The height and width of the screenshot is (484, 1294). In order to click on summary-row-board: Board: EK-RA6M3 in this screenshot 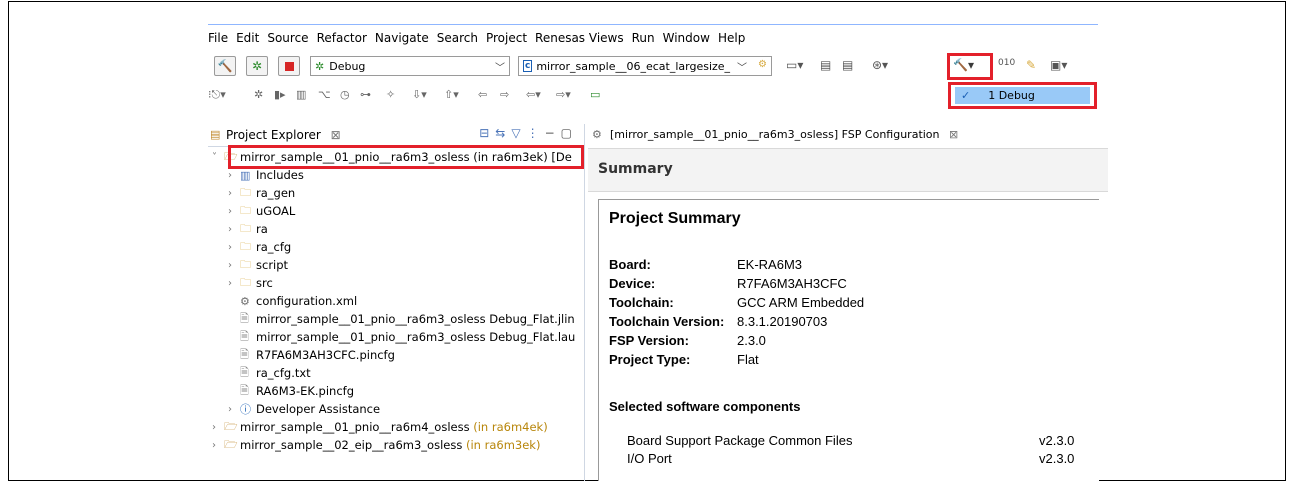, I will do `click(705, 264)`.